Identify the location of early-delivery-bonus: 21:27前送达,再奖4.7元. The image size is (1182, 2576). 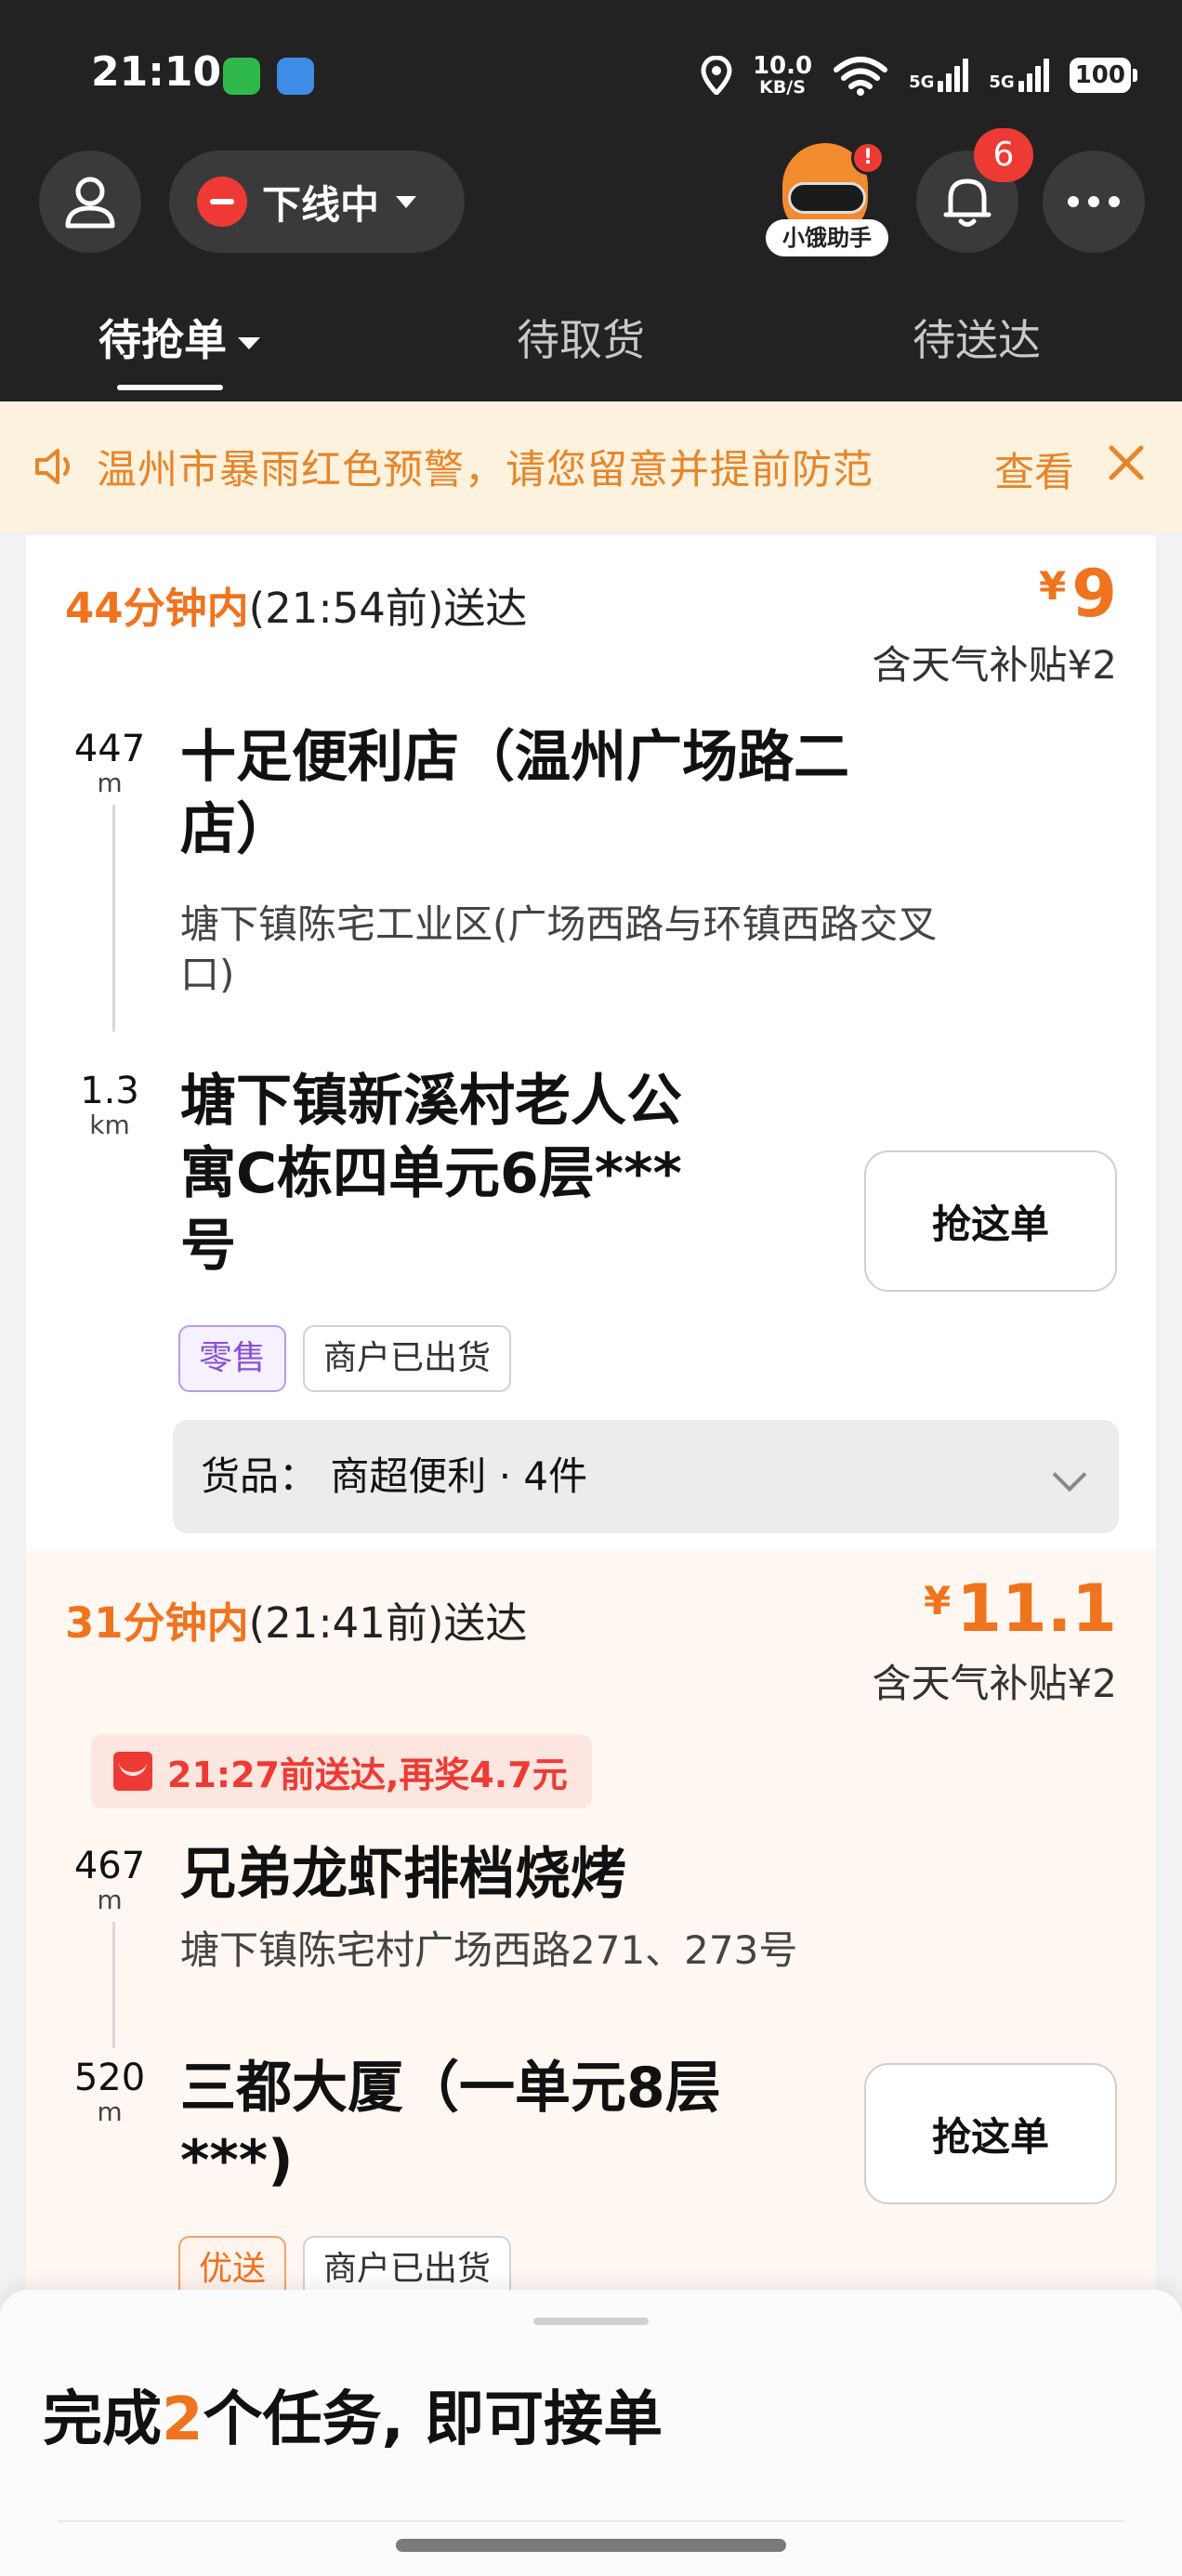
(341, 1771).